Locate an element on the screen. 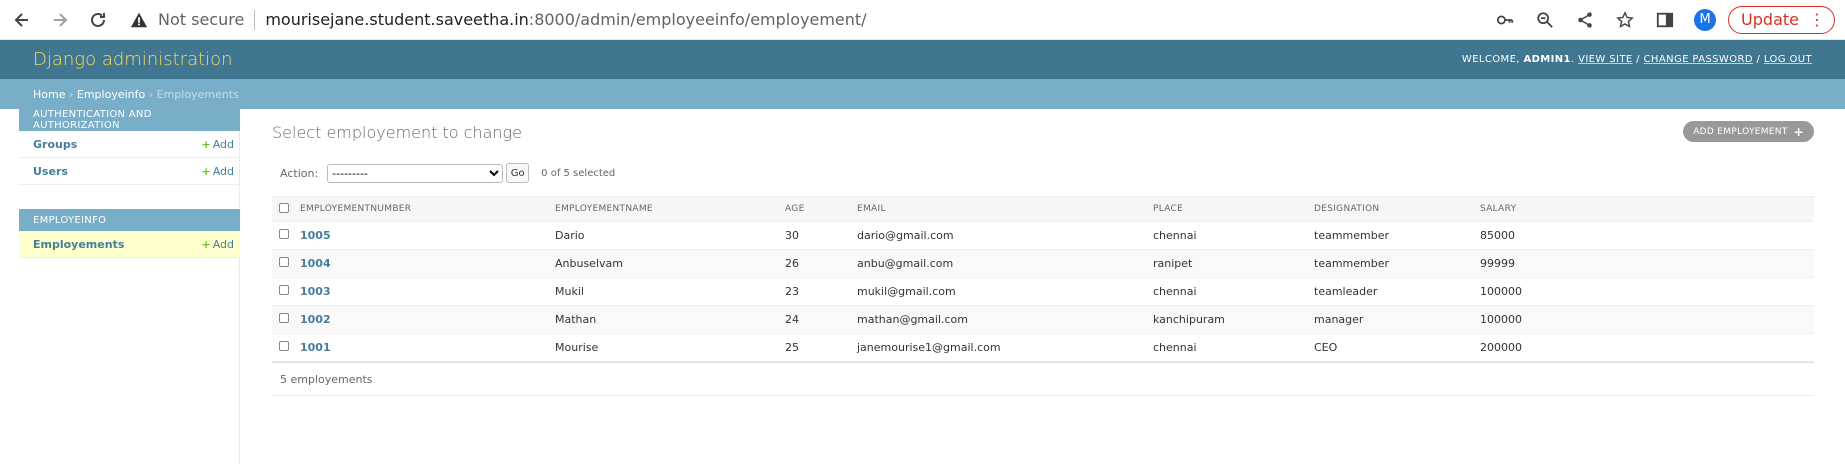  table-cell: Mourise is located at coordinates (670, 347).